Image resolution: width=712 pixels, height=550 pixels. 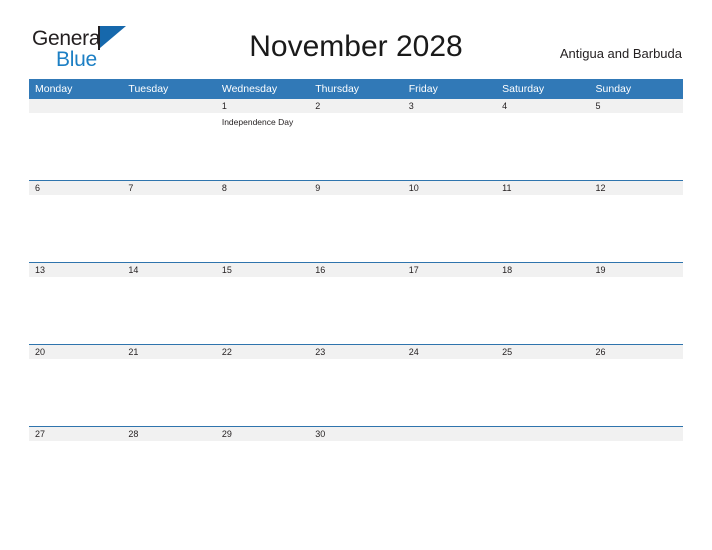 I want to click on calendar-day-cell: 24, so click(x=449, y=385).